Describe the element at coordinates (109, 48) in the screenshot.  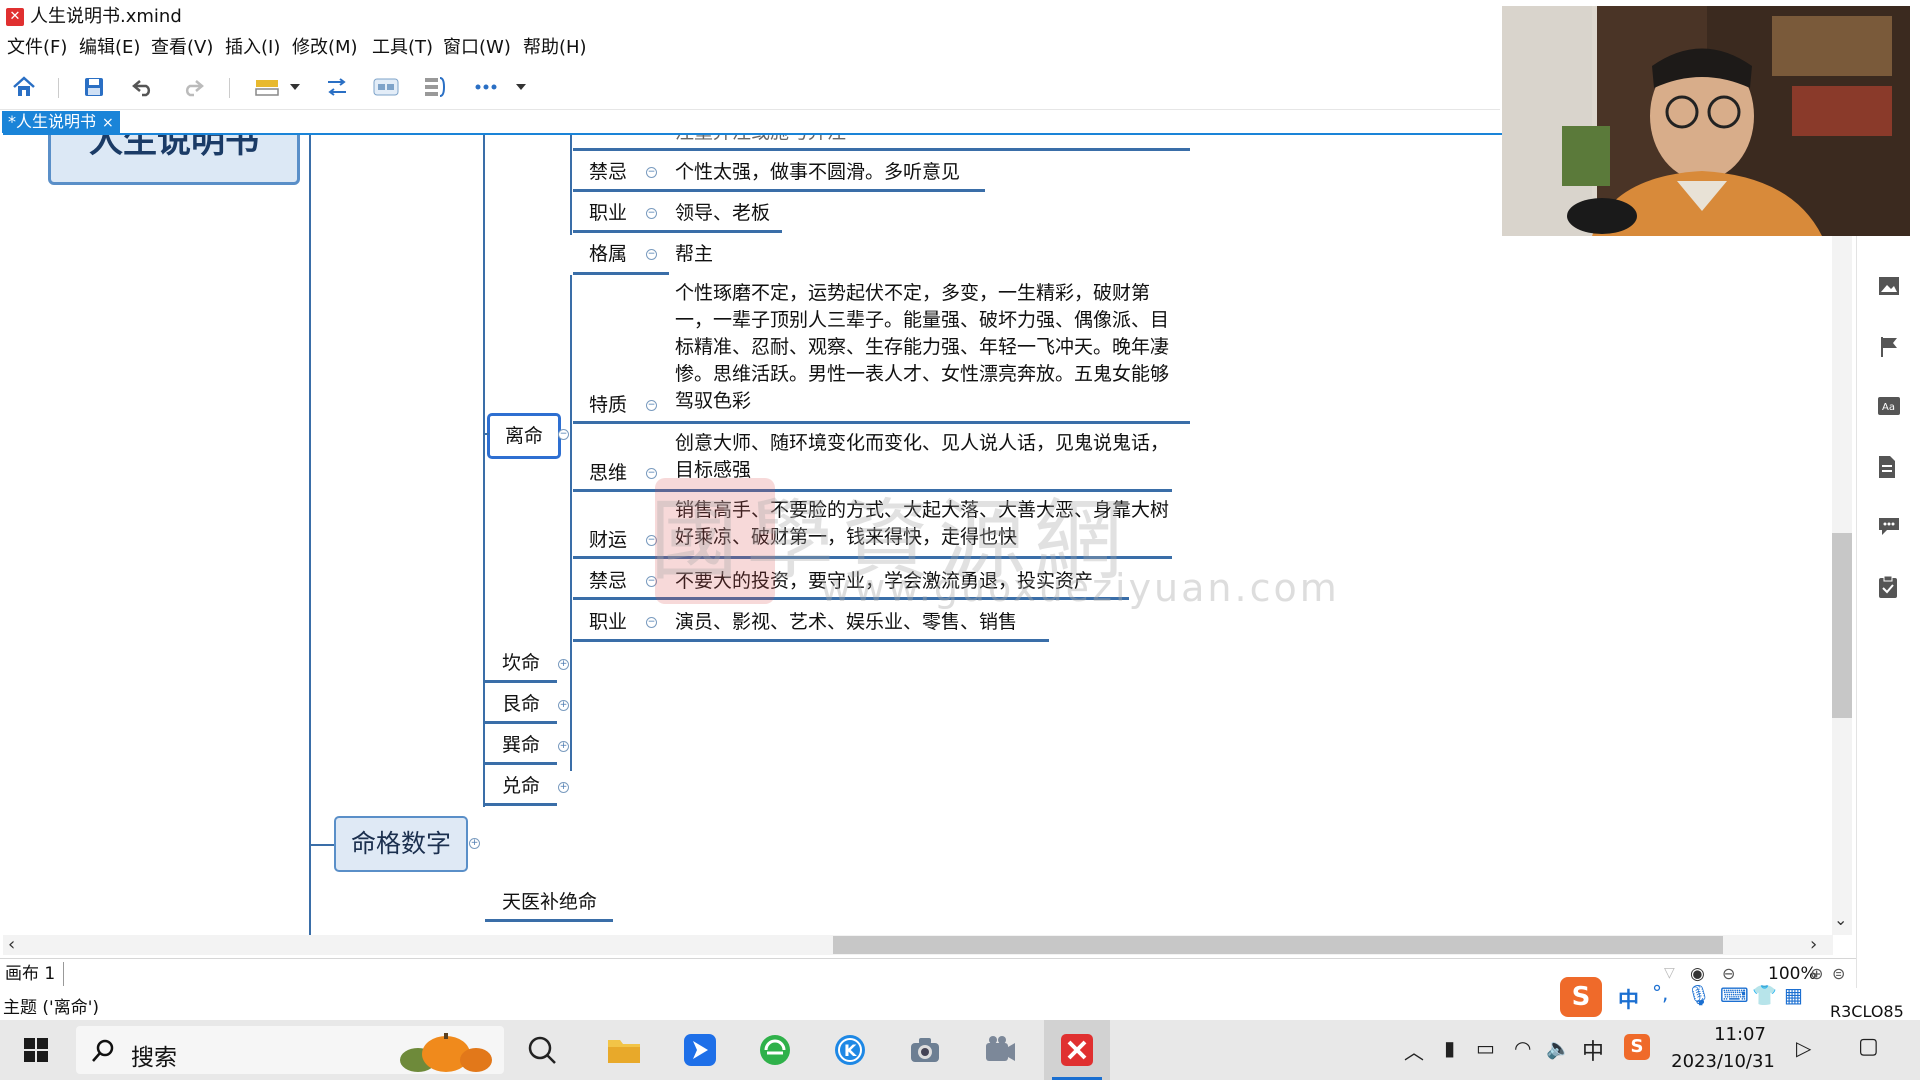
I see `menu-edit: 编辑(E)` at that location.